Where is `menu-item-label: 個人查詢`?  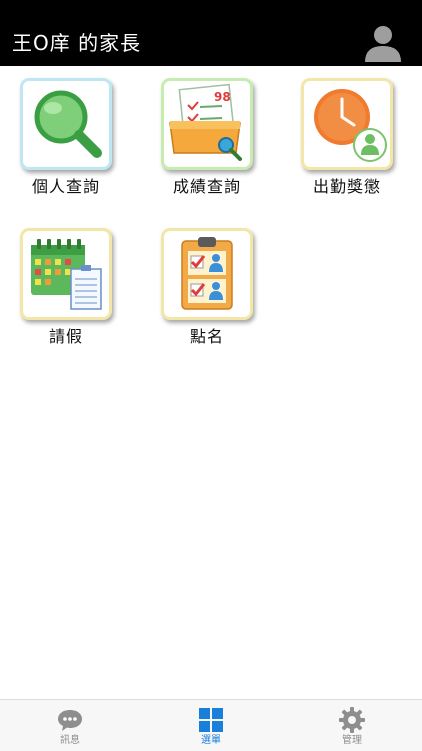
menu-item-label: 個人查詢 is located at coordinates (65, 186).